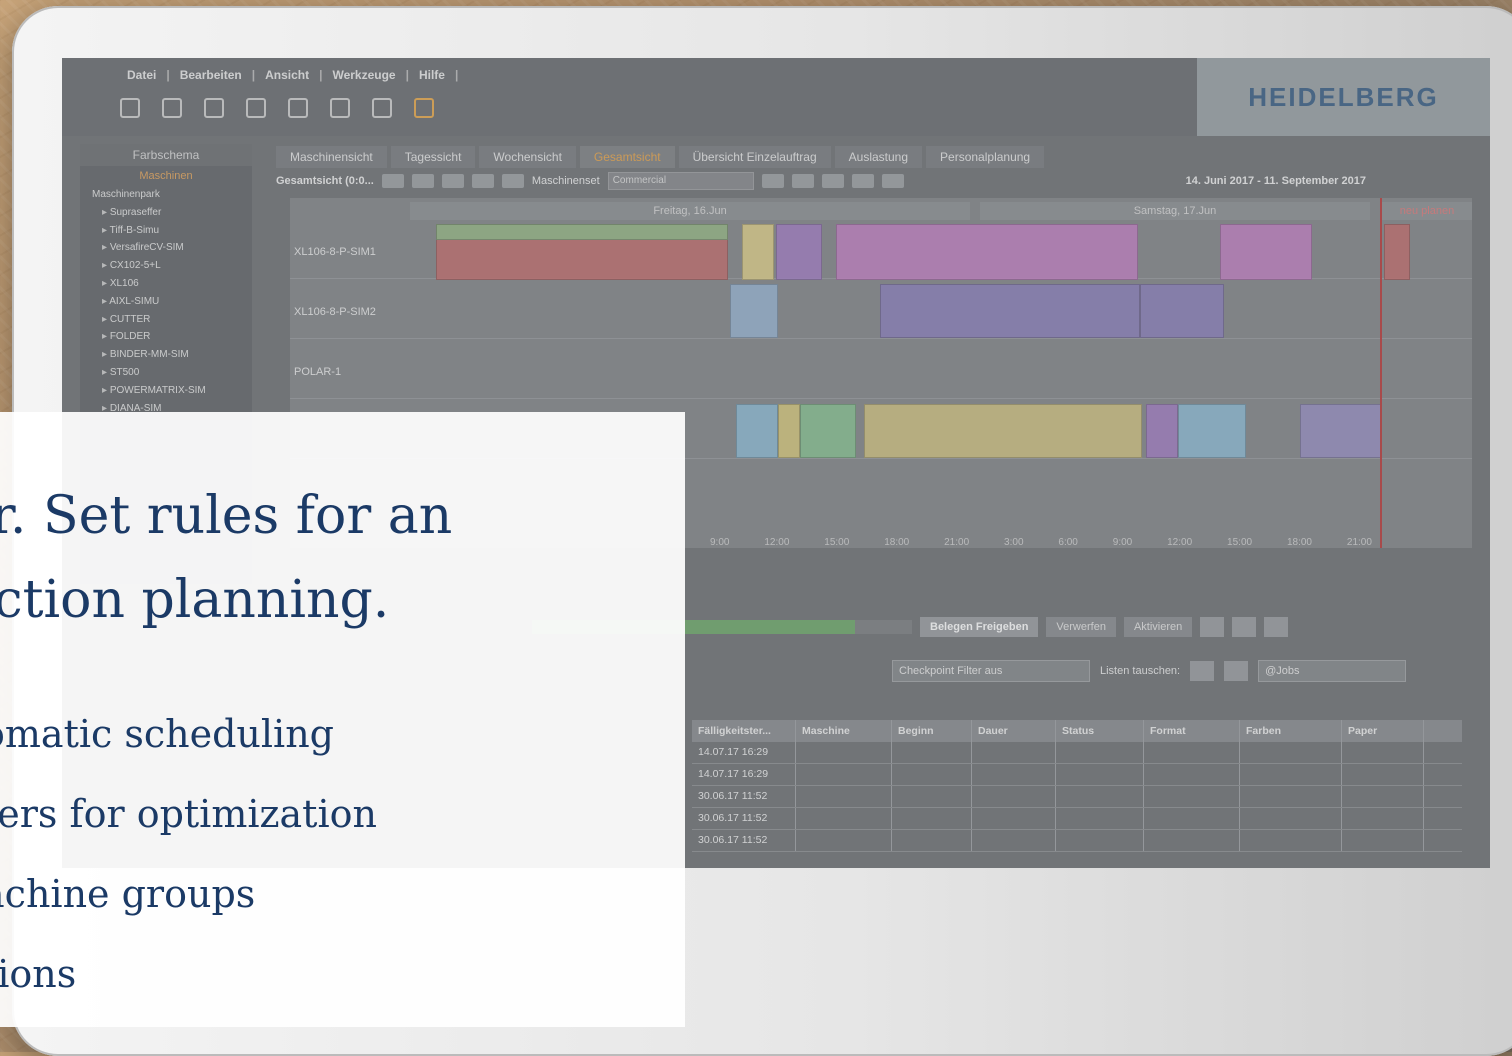 This screenshot has width=1512, height=1056. What do you see at coordinates (392, 181) in the screenshot?
I see `first-icon` at bounding box center [392, 181].